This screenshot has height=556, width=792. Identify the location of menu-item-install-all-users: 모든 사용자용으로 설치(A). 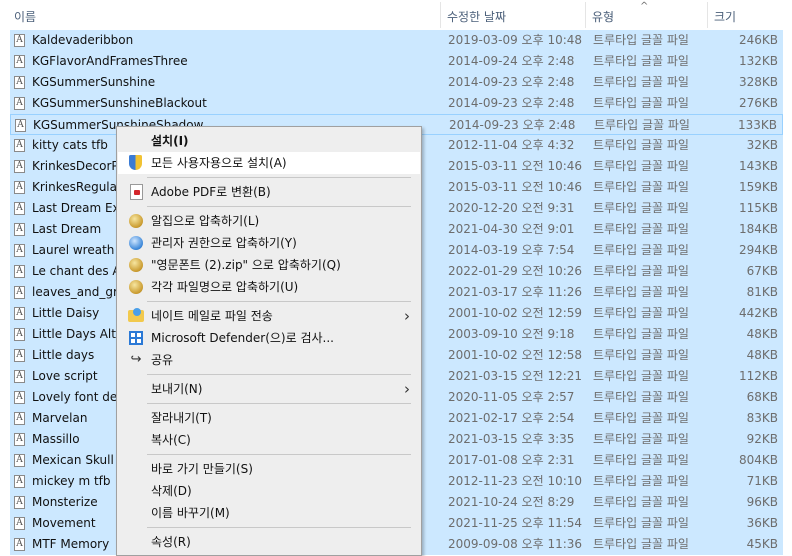
(269, 163).